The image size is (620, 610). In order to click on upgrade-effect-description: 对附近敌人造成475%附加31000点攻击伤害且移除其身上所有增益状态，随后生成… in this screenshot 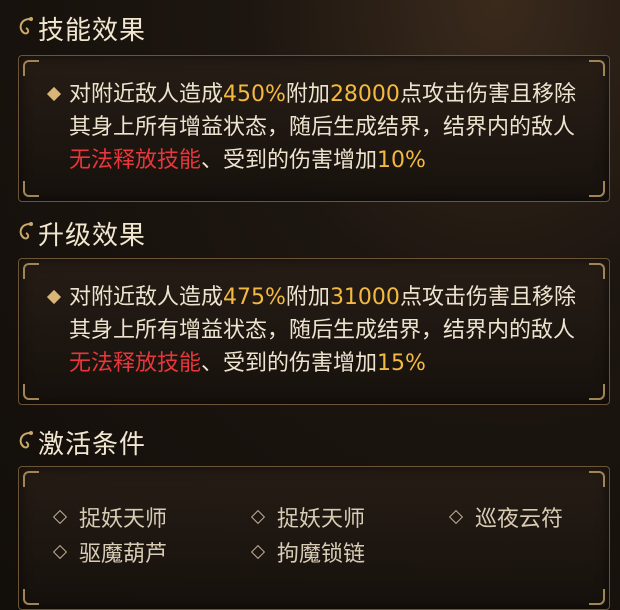, I will do `click(322, 330)`.